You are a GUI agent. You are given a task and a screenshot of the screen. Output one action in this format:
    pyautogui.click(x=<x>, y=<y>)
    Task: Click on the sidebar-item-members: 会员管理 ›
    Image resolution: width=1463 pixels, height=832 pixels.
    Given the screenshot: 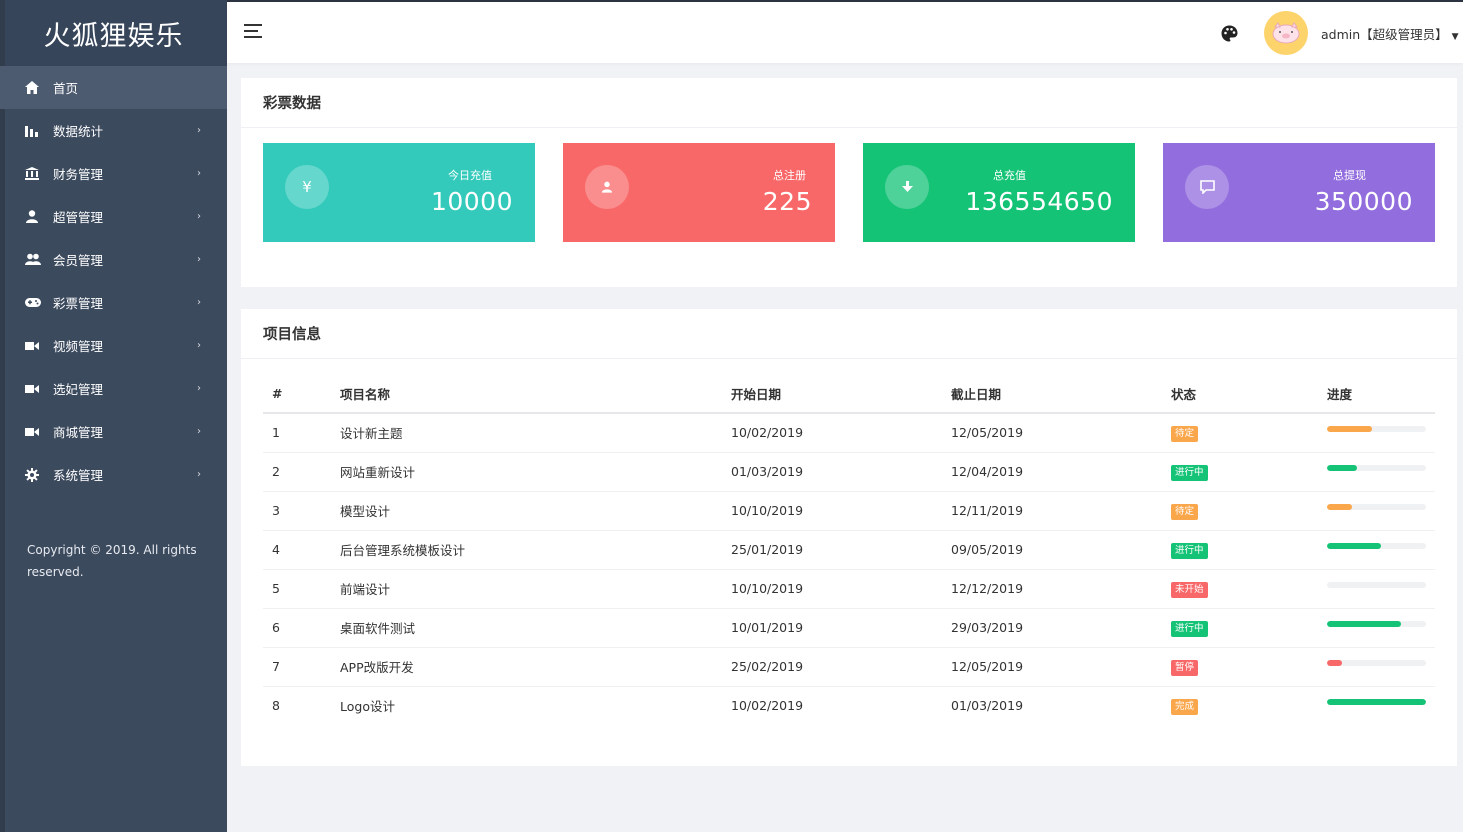 What is the action you would take?
    pyautogui.click(x=113, y=259)
    